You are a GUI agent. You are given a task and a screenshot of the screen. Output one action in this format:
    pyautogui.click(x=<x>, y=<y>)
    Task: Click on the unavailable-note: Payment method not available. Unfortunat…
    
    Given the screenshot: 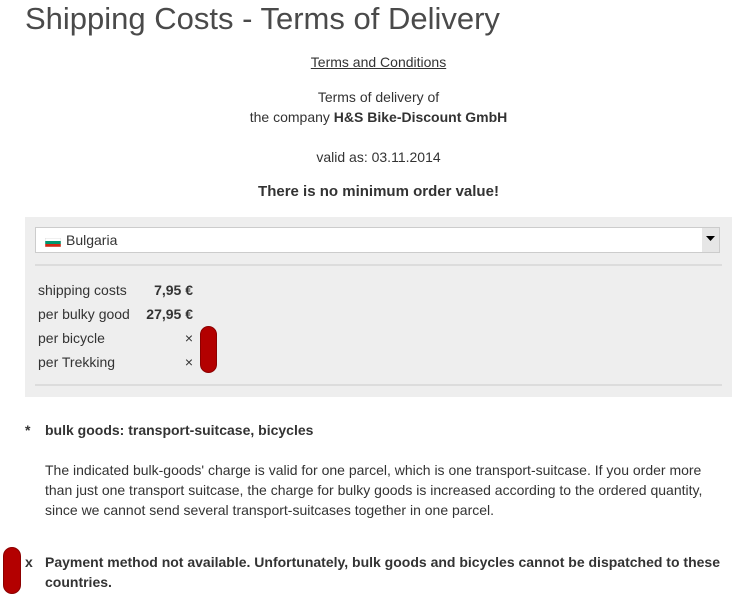 What is the action you would take?
    pyautogui.click(x=382, y=572)
    